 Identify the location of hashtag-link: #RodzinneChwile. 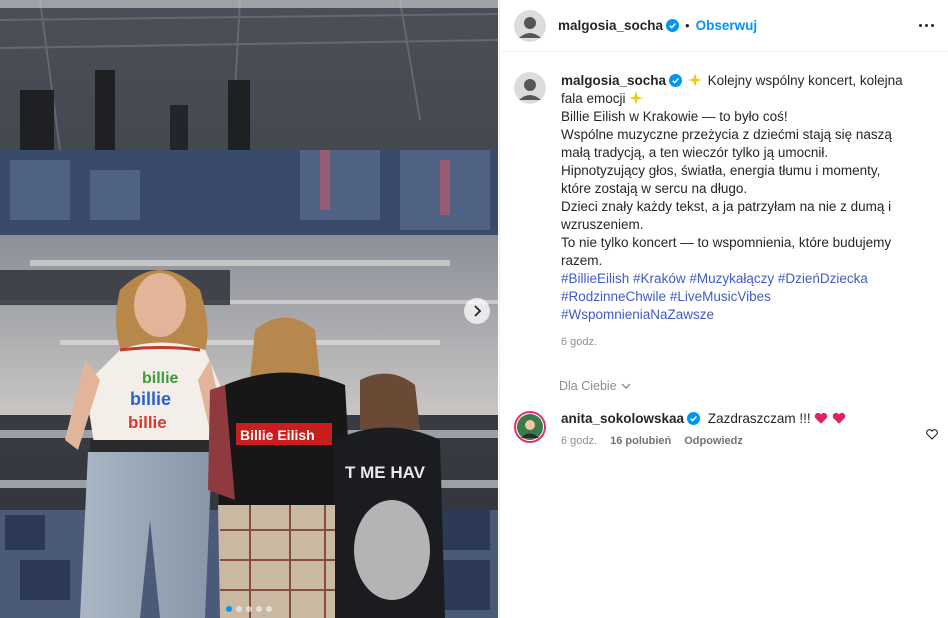
(613, 296).